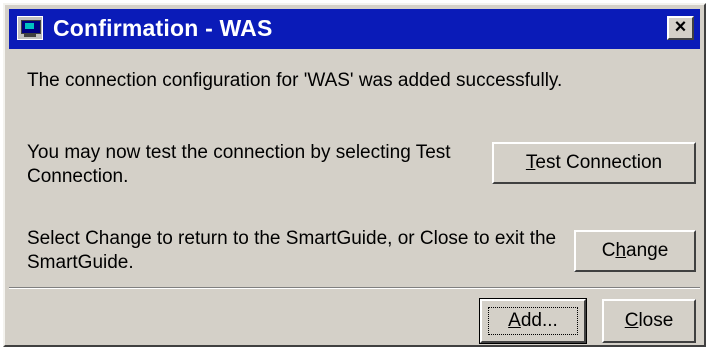 This screenshot has width=709, height=350. I want to click on window-title: Confirmation - WAS, so click(163, 28).